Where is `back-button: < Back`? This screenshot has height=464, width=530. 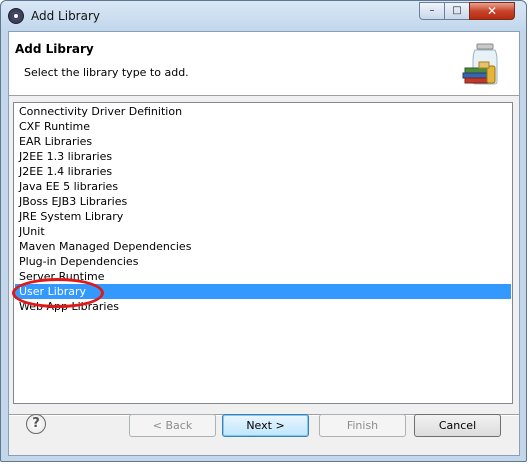 back-button: < Back is located at coordinates (172, 425).